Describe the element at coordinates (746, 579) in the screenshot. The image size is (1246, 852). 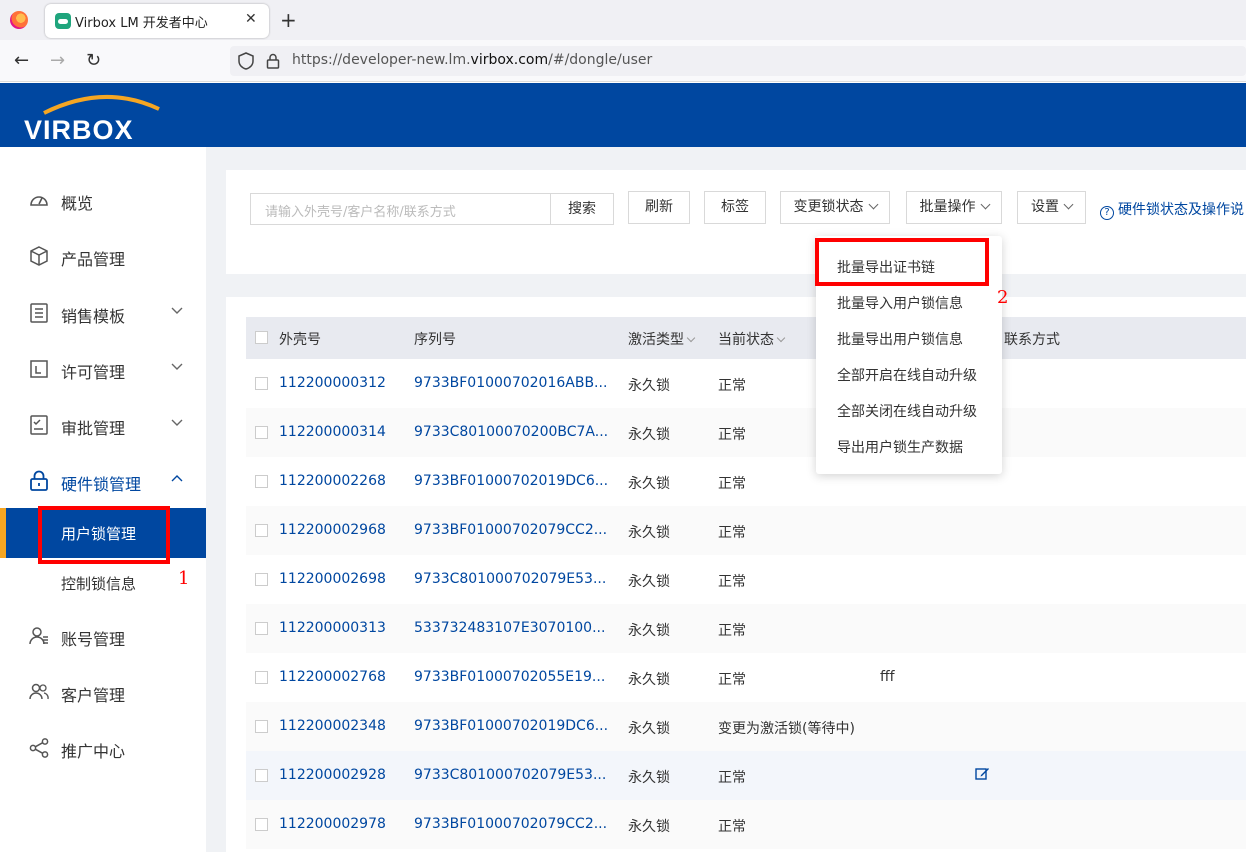
I see `table-row: 112200002698 9733C801000702079E53... 永久锁 正常` at that location.